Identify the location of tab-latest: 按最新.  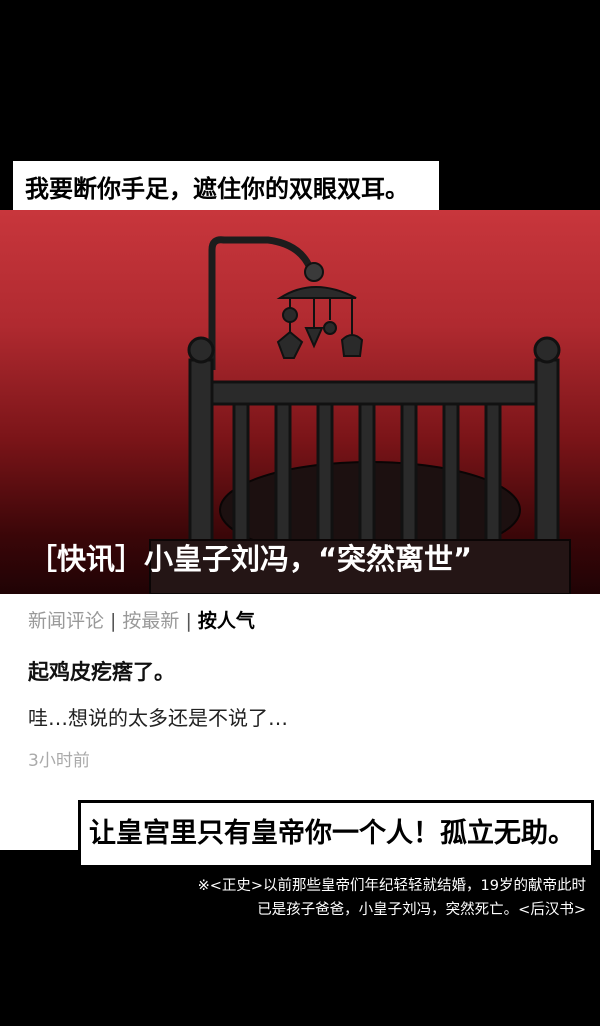
(150, 621).